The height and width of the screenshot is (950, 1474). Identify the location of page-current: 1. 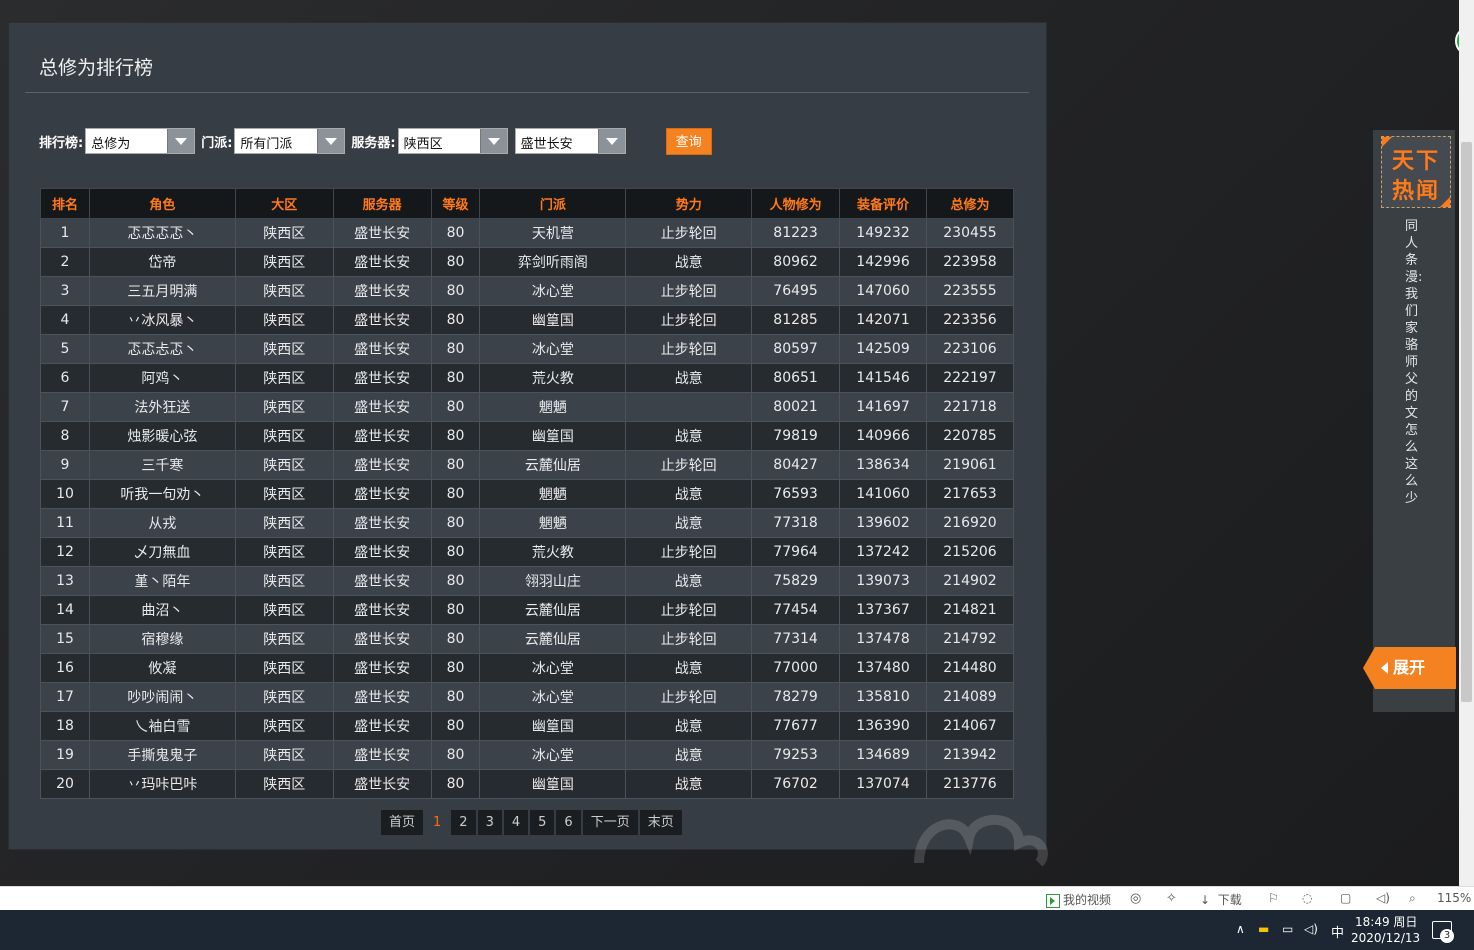
(437, 822).